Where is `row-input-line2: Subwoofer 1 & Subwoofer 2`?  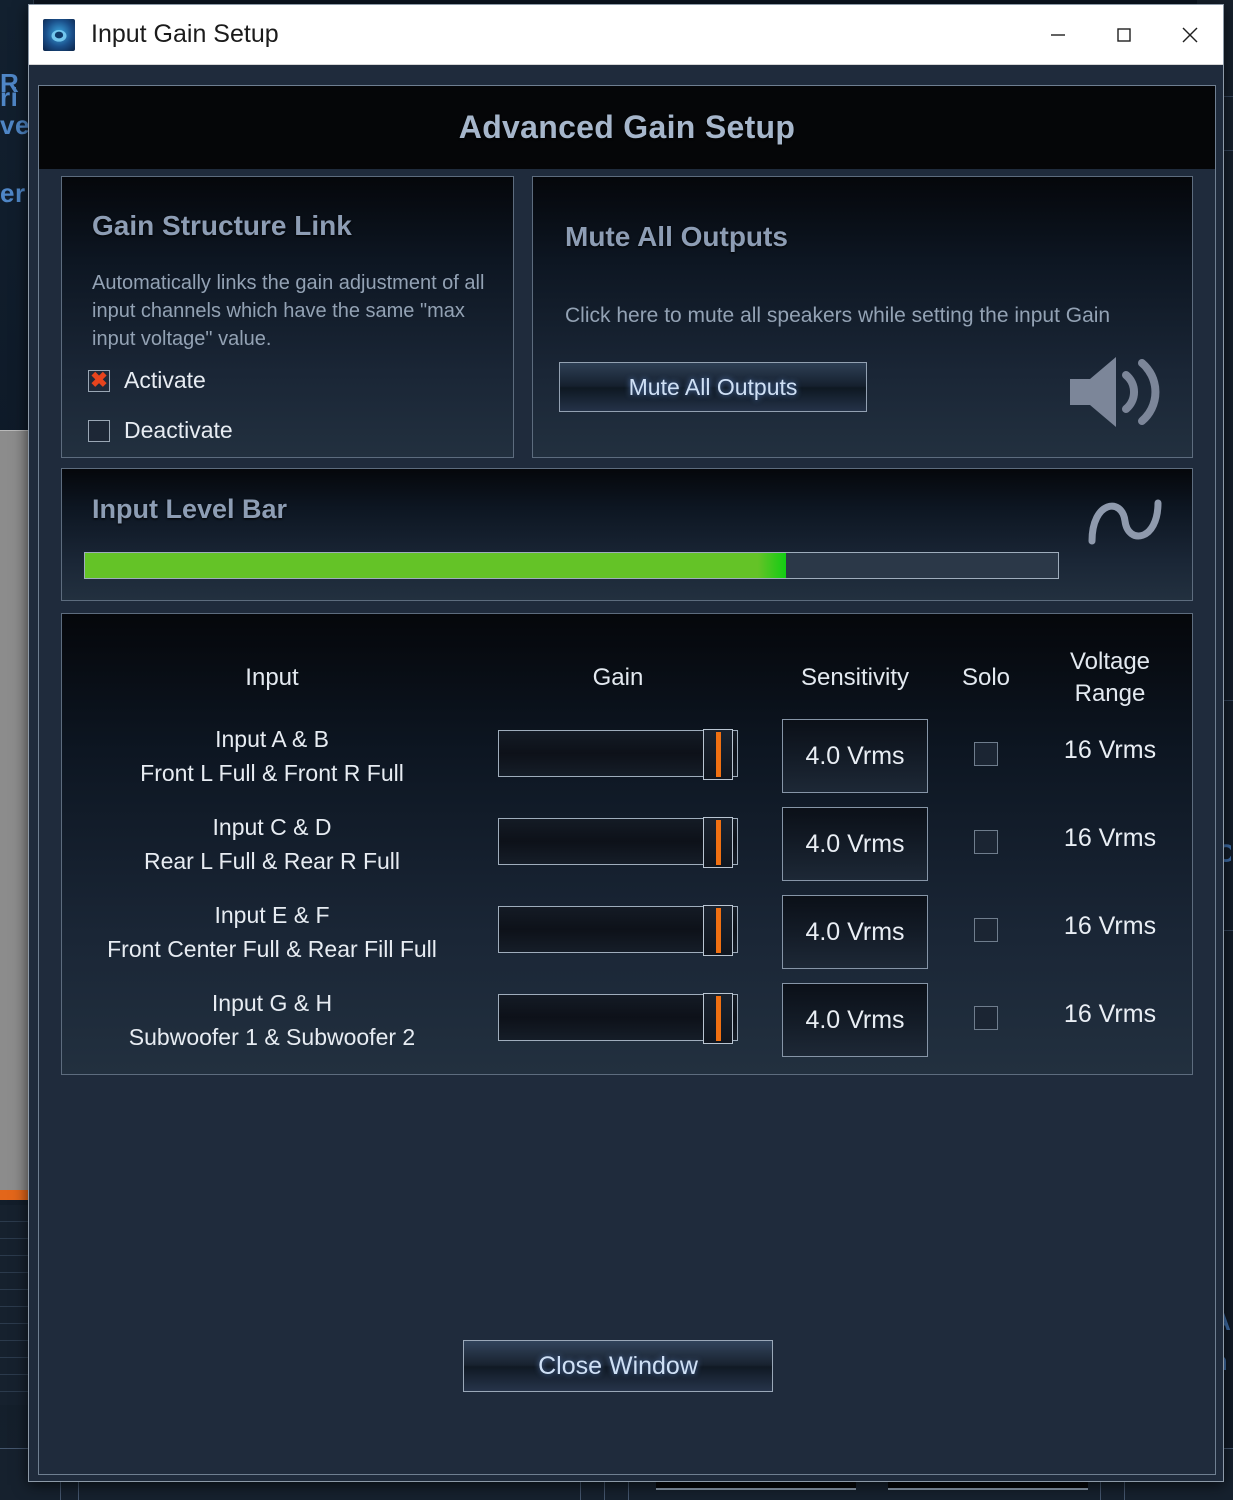 row-input-line2: Subwoofer 1 & Subwoofer 2 is located at coordinates (272, 1037).